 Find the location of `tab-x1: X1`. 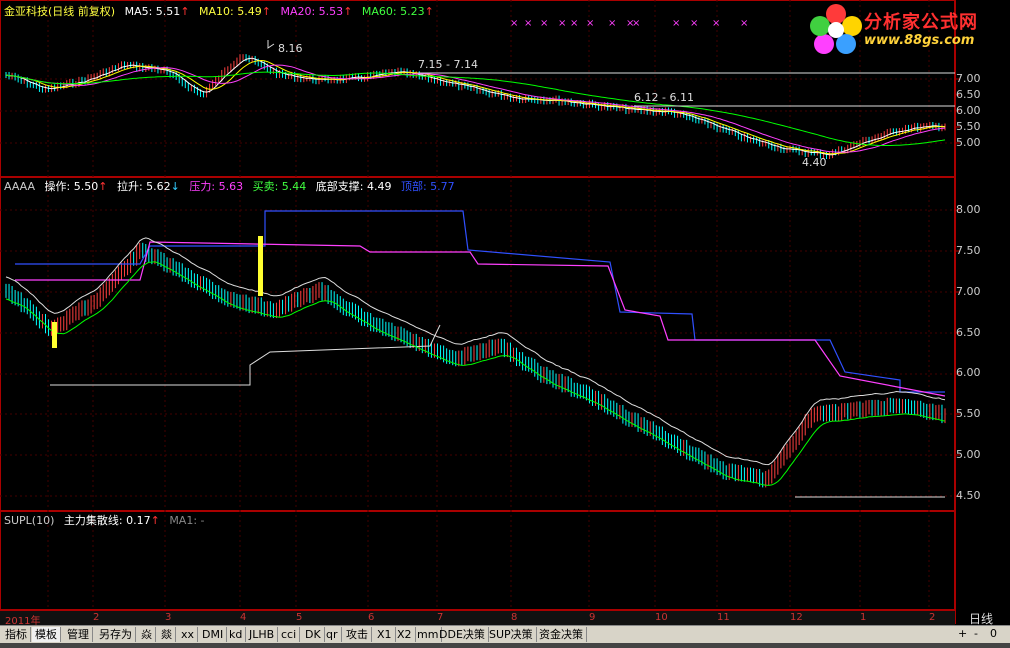

tab-x1: X1 is located at coordinates (385, 634).